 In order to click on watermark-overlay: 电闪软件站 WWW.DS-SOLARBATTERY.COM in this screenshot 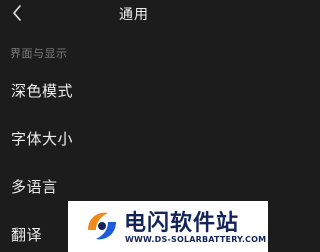, I will do `click(168, 226)`.